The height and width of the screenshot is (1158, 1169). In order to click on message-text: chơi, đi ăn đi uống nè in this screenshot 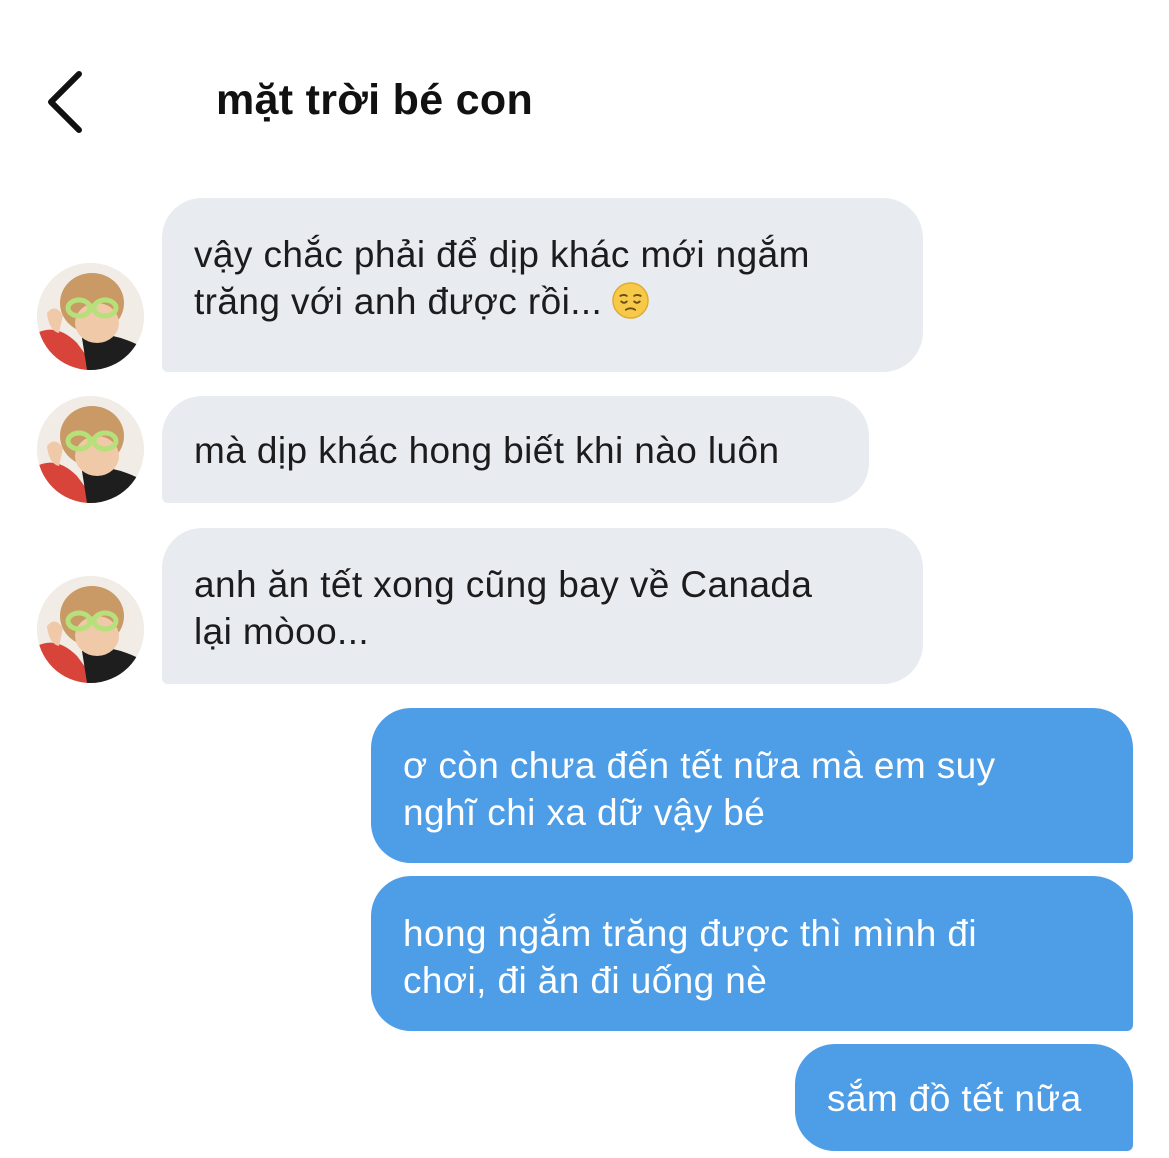, I will do `click(585, 980)`.